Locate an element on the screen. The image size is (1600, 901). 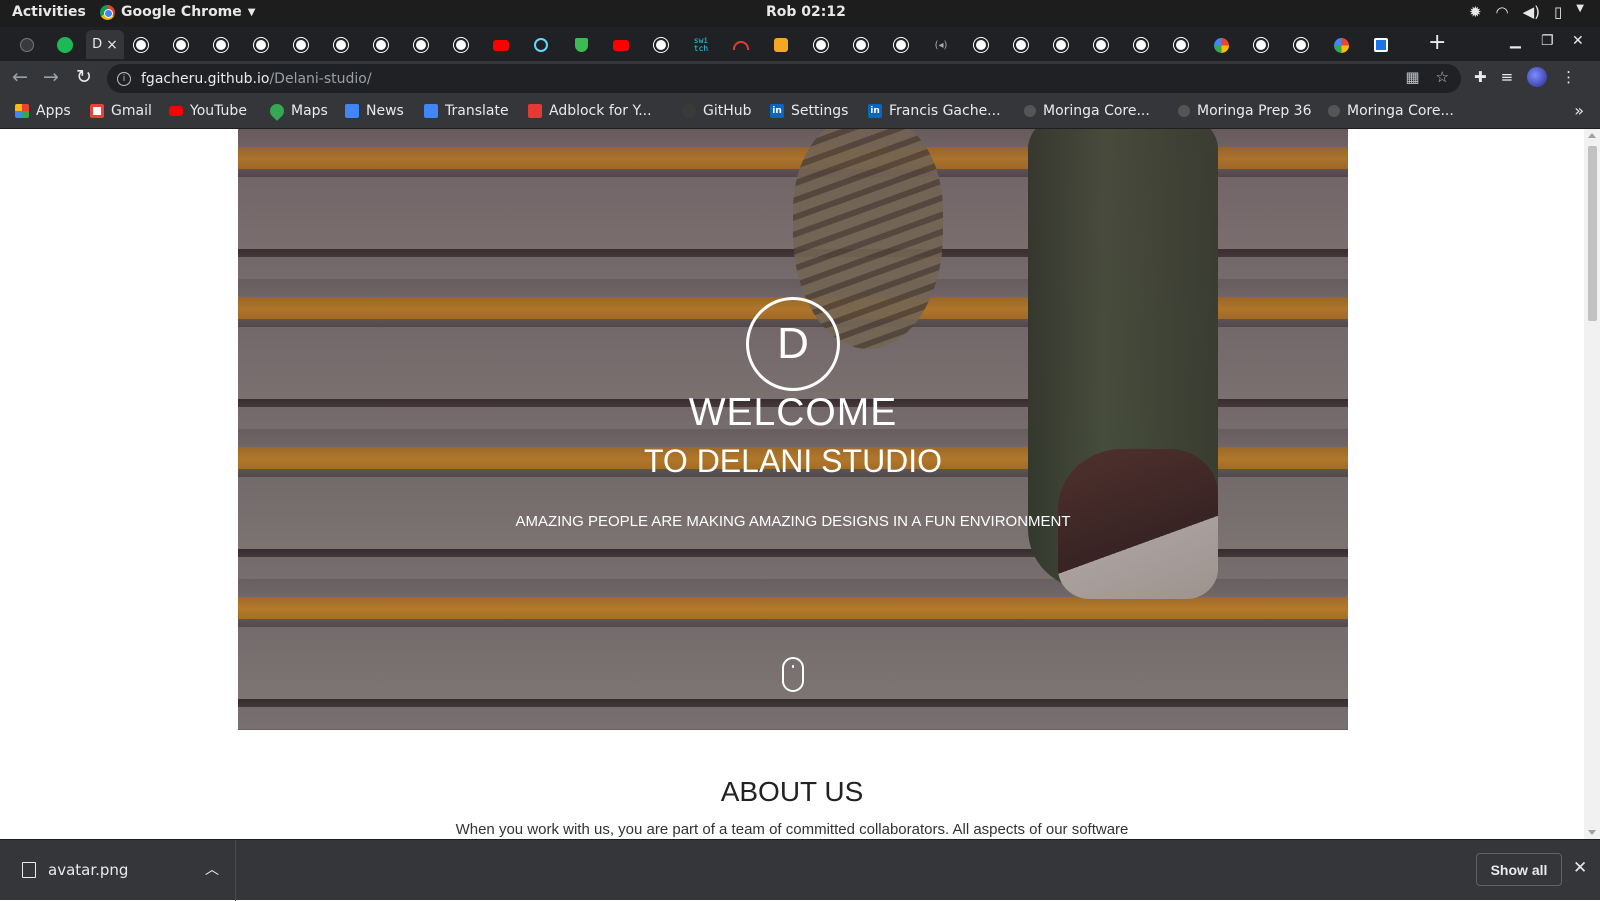
tab-app is located at coordinates (65, 45).